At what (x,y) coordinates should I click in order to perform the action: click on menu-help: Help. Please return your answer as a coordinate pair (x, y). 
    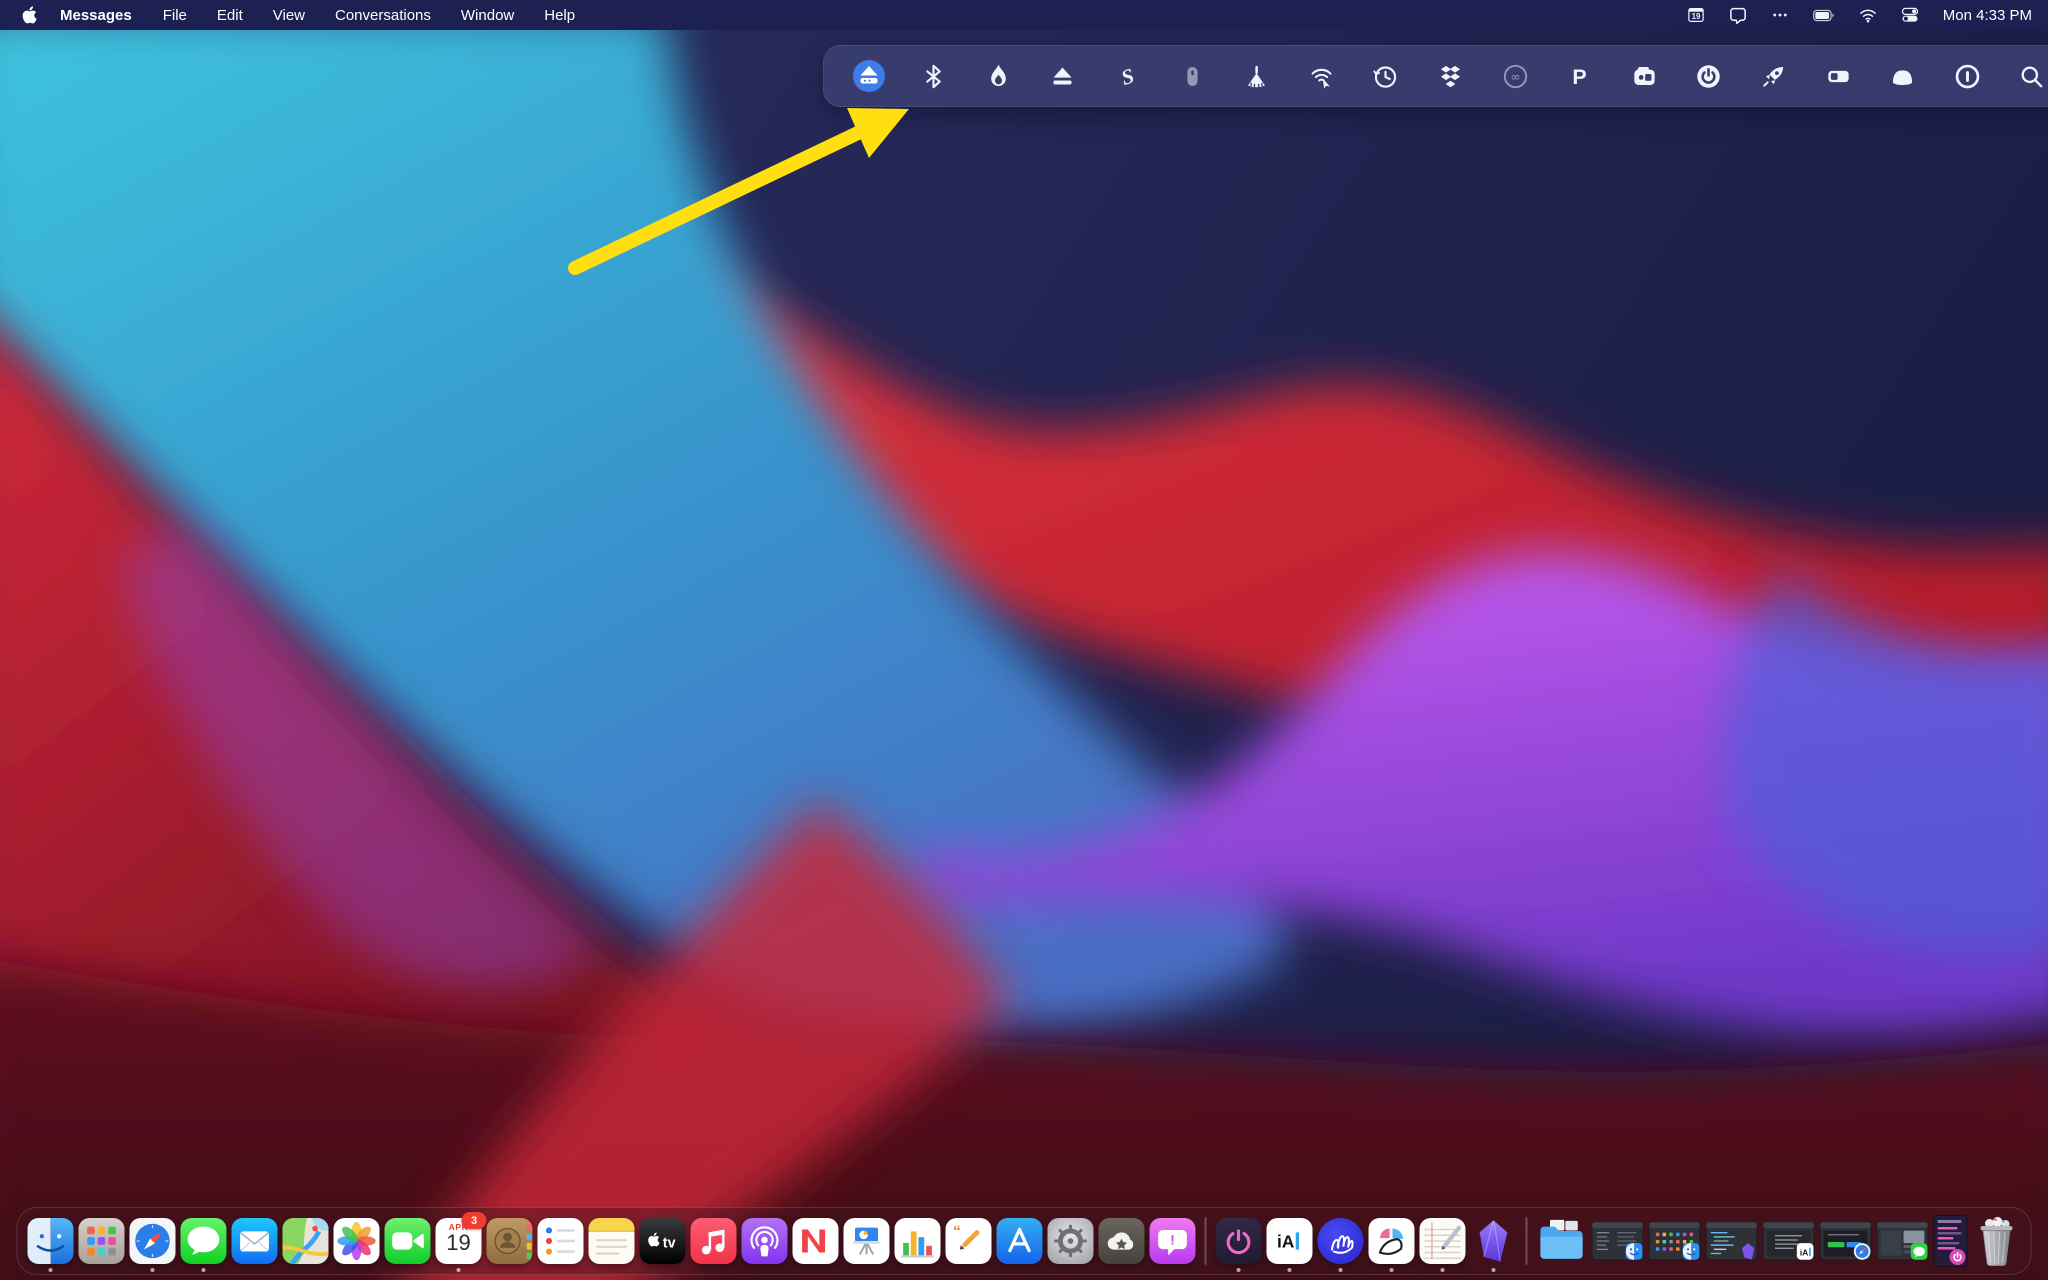
    Looking at the image, I should click on (559, 15).